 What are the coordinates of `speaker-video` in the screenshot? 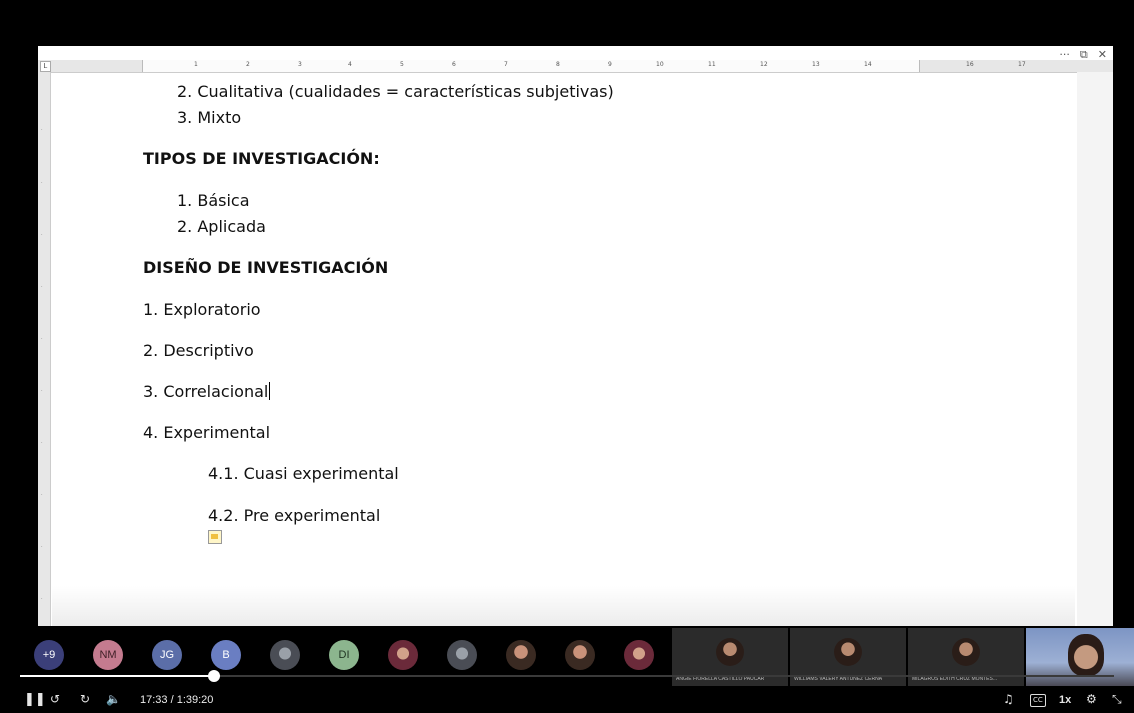 It's located at (1086, 655).